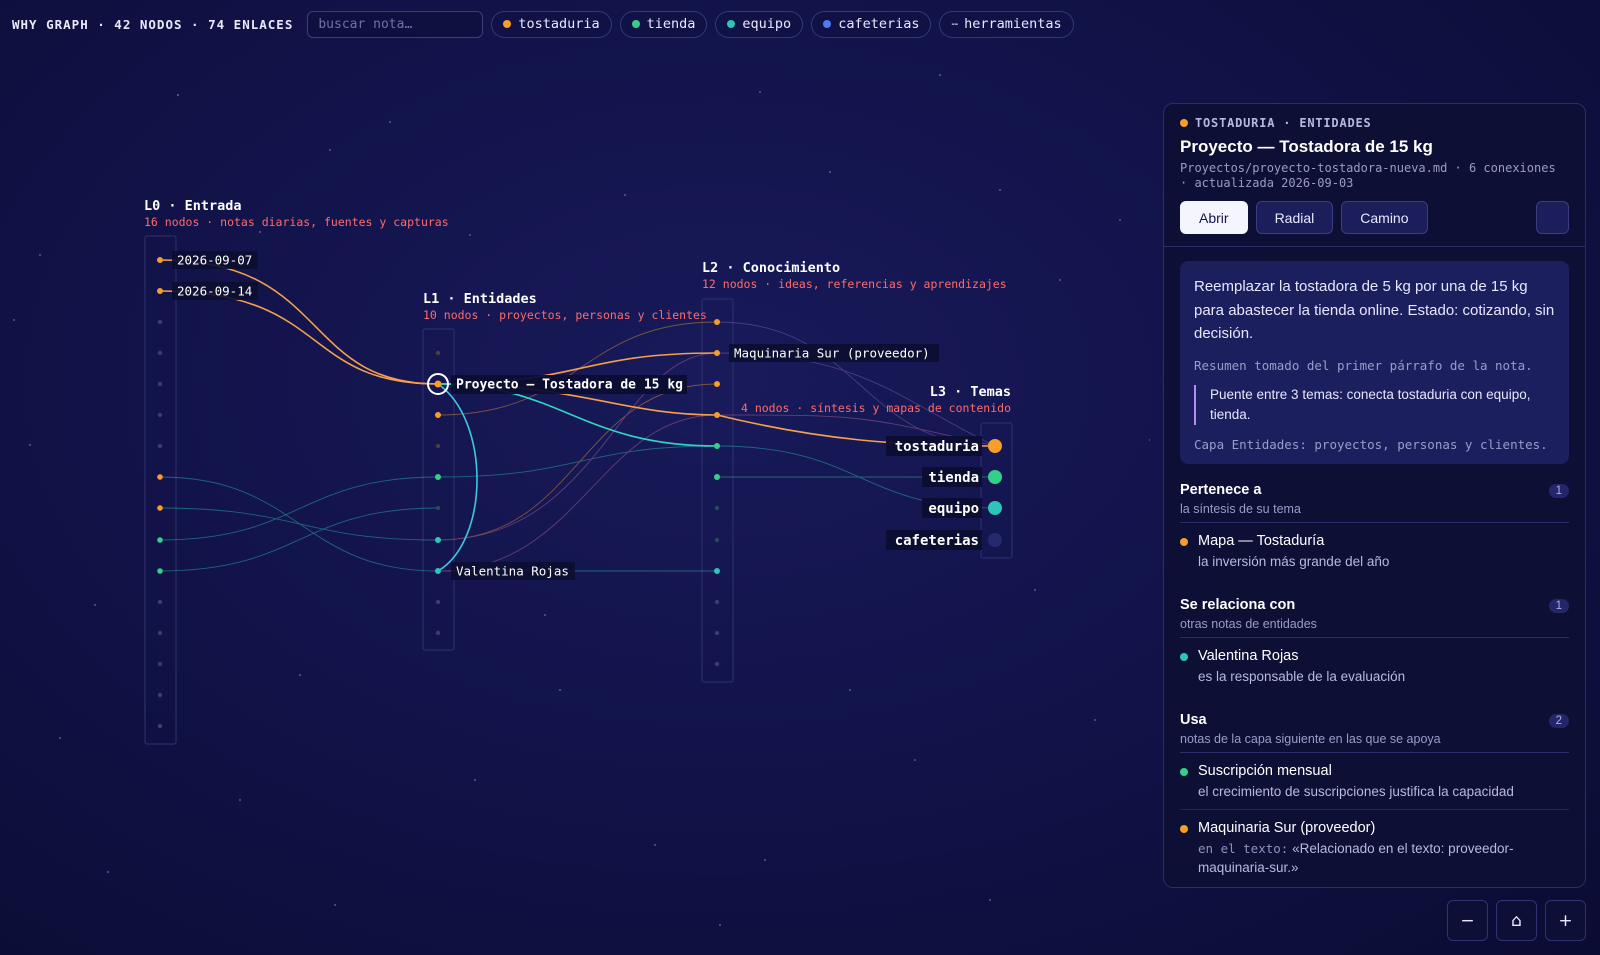 The width and height of the screenshot is (1600, 955). I want to click on filter-chip-tienda: tienda, so click(663, 24).